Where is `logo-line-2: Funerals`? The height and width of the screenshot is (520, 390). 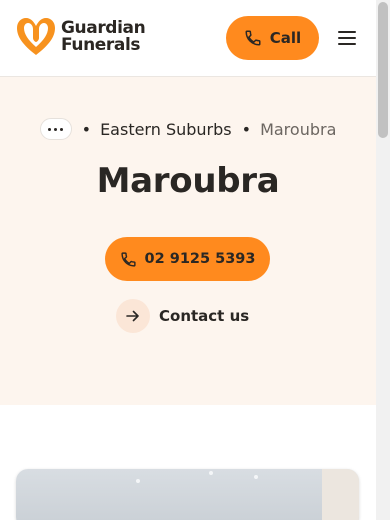 logo-line-2: Funerals is located at coordinates (101, 45).